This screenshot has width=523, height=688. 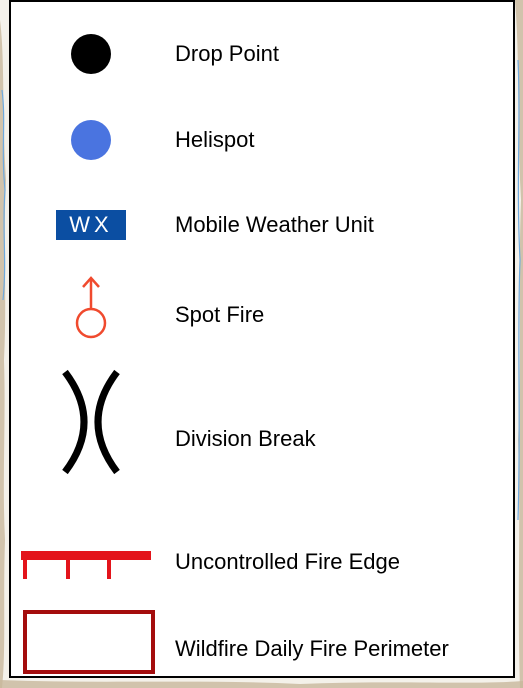 What do you see at coordinates (86, 565) in the screenshot?
I see `uncontrolled-edge-icon` at bounding box center [86, 565].